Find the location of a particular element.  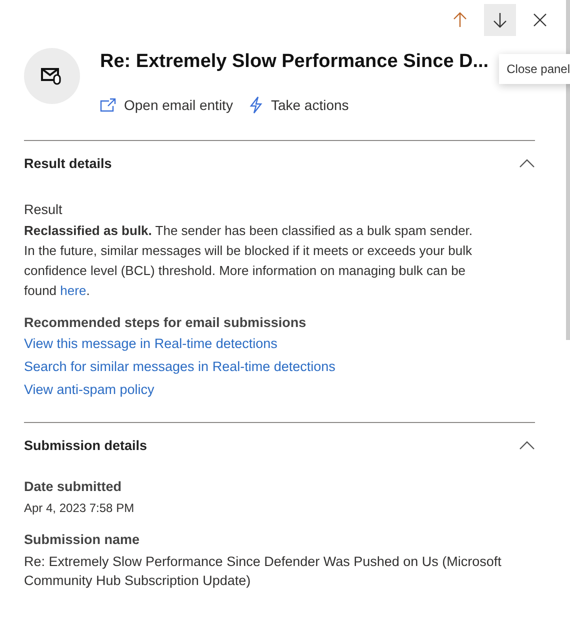

here-link: here is located at coordinates (73, 290).